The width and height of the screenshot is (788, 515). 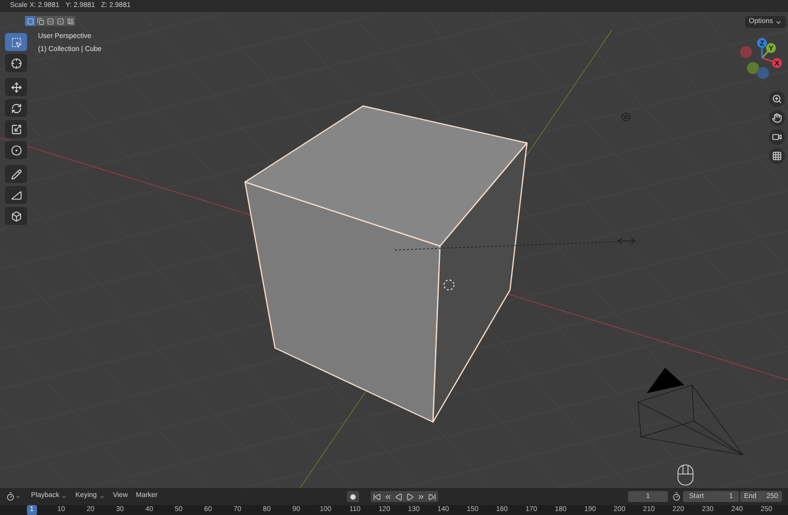 I want to click on move-arrows-icon, so click(x=16, y=87).